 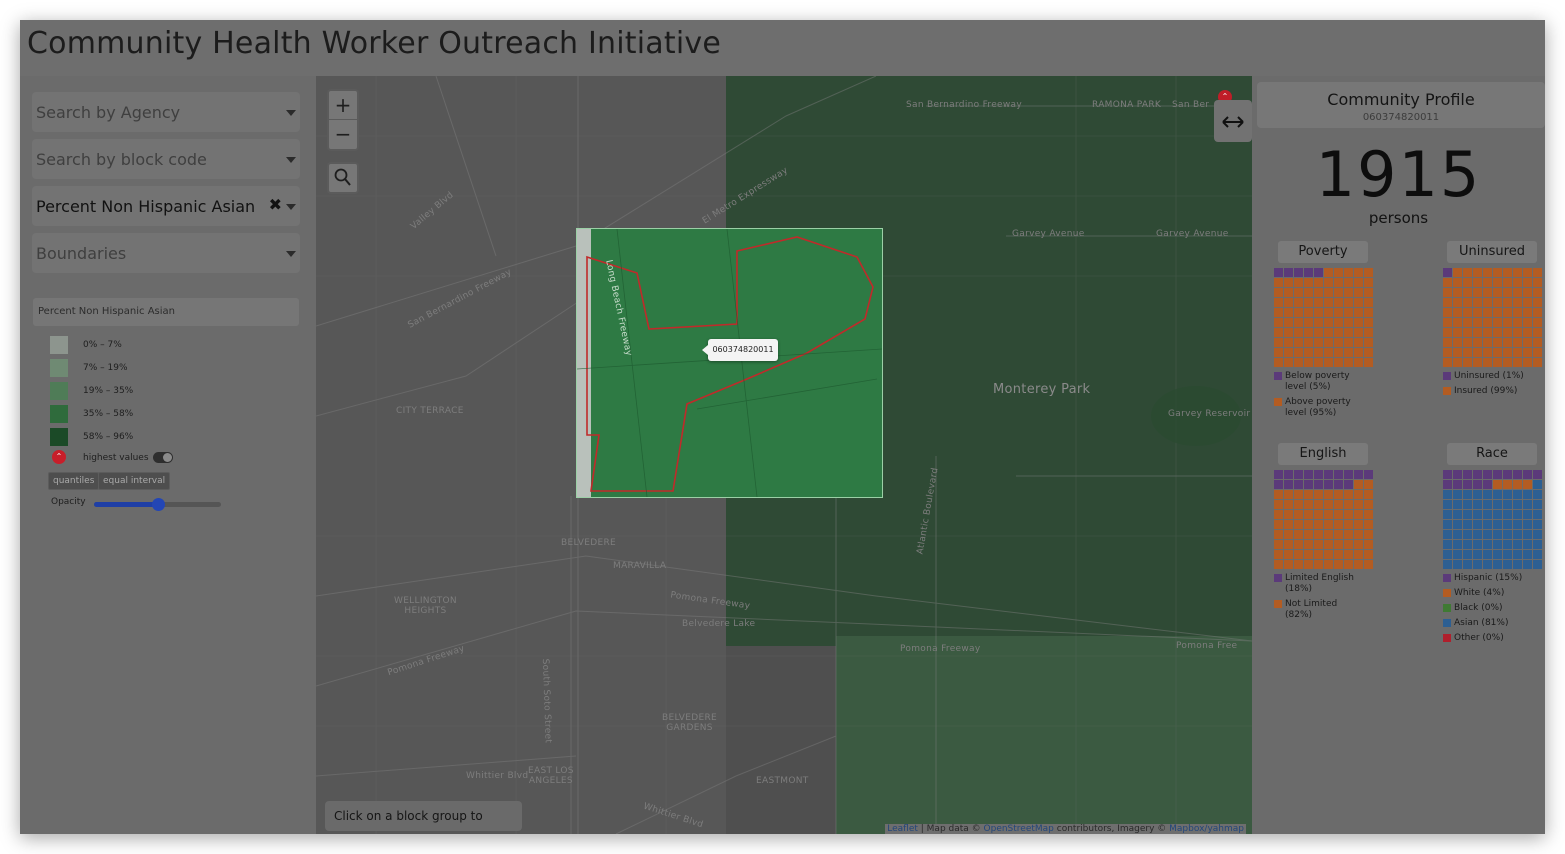 I want to click on osm-link: OpenStreetMap, so click(x=1019, y=829).